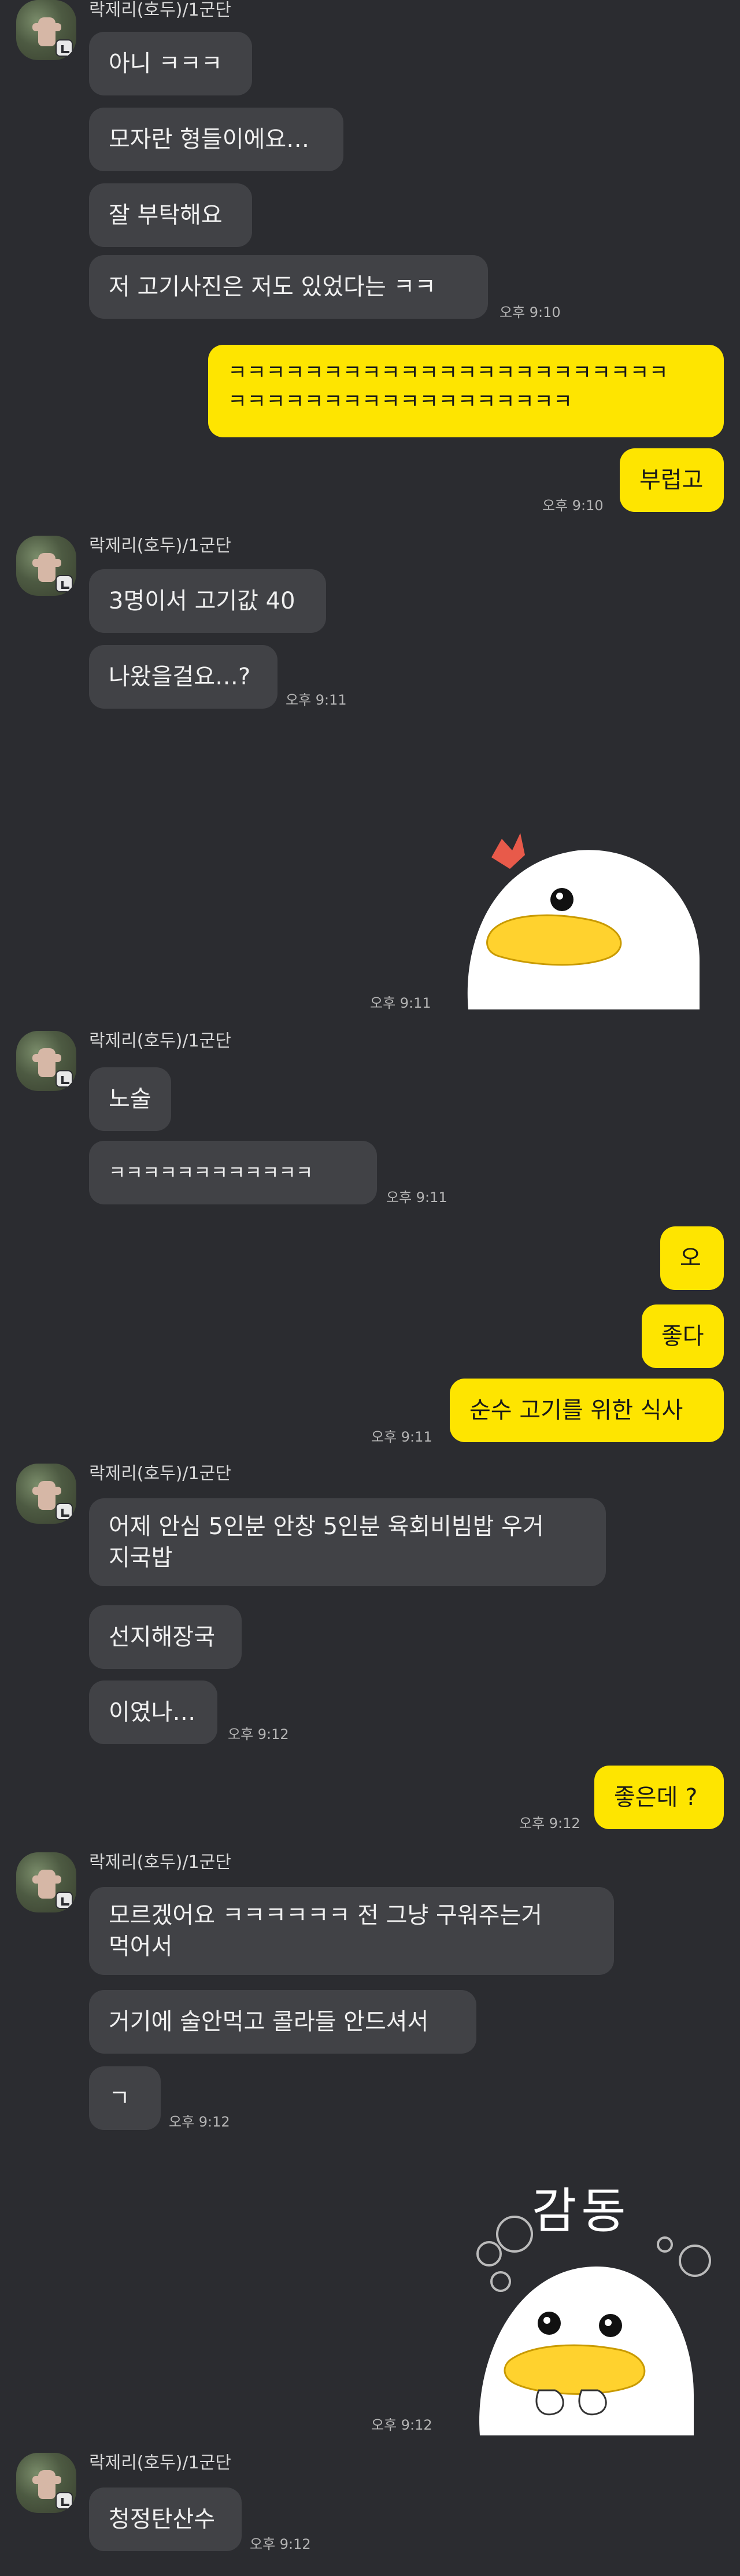 Image resolution: width=740 pixels, height=2576 pixels. Describe the element at coordinates (683, 1336) in the screenshot. I see `message-bubble-outgoing: 좋다` at that location.